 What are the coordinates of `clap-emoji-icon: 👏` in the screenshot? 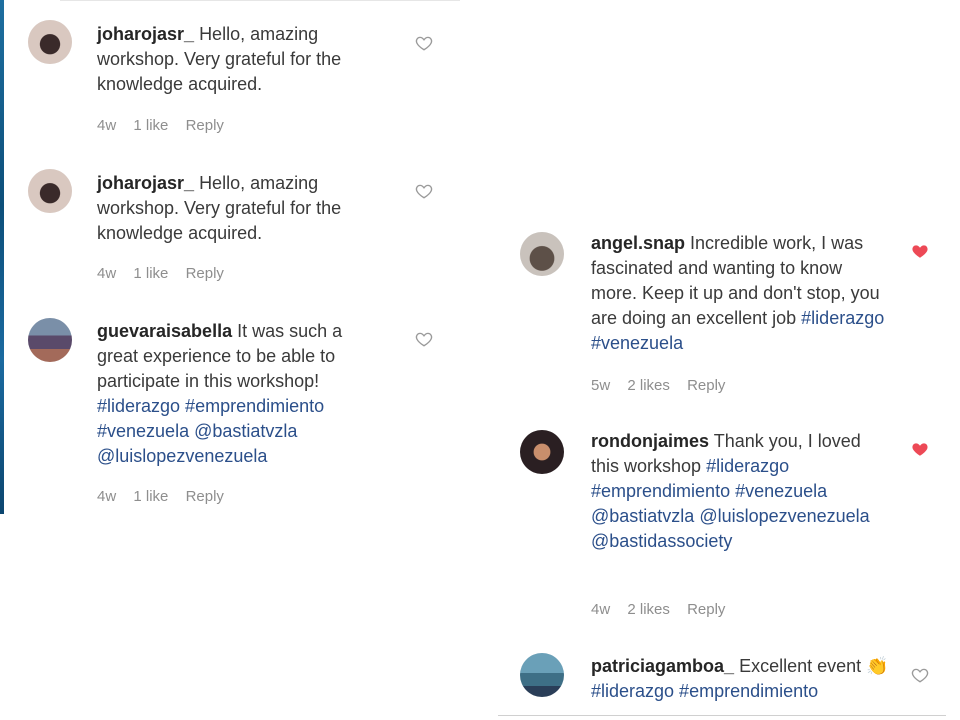 It's located at (877, 666).